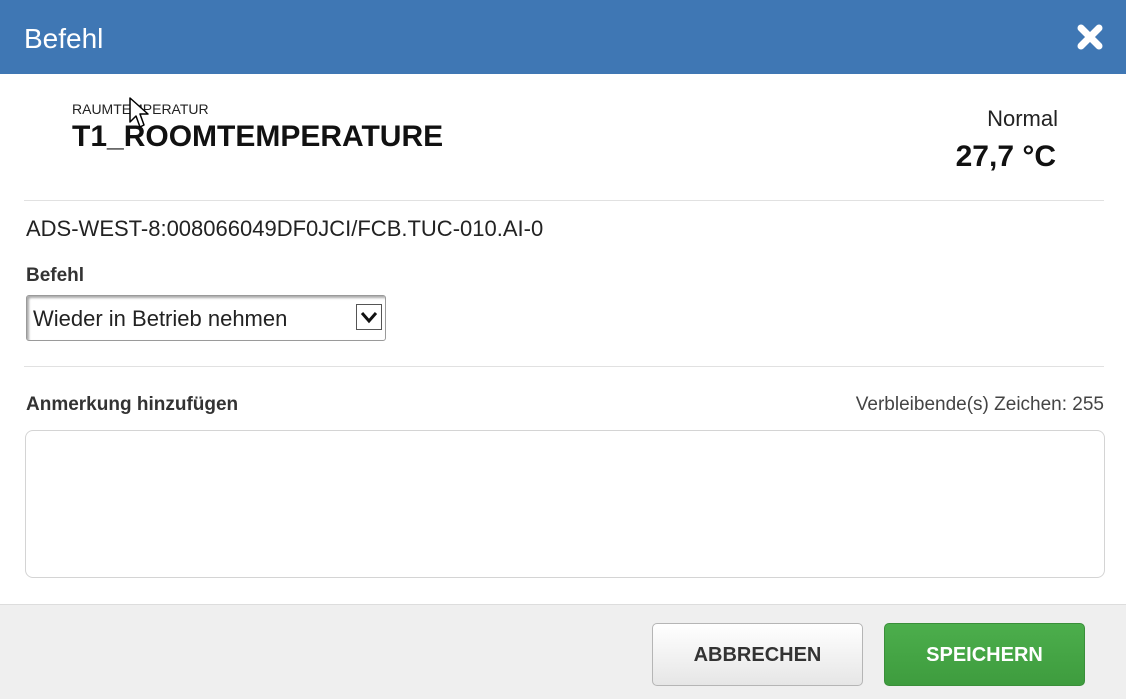 This screenshot has width=1126, height=699. Describe the element at coordinates (160, 318) in the screenshot. I see `command-select-value: Wieder in Betrieb nehmen` at that location.